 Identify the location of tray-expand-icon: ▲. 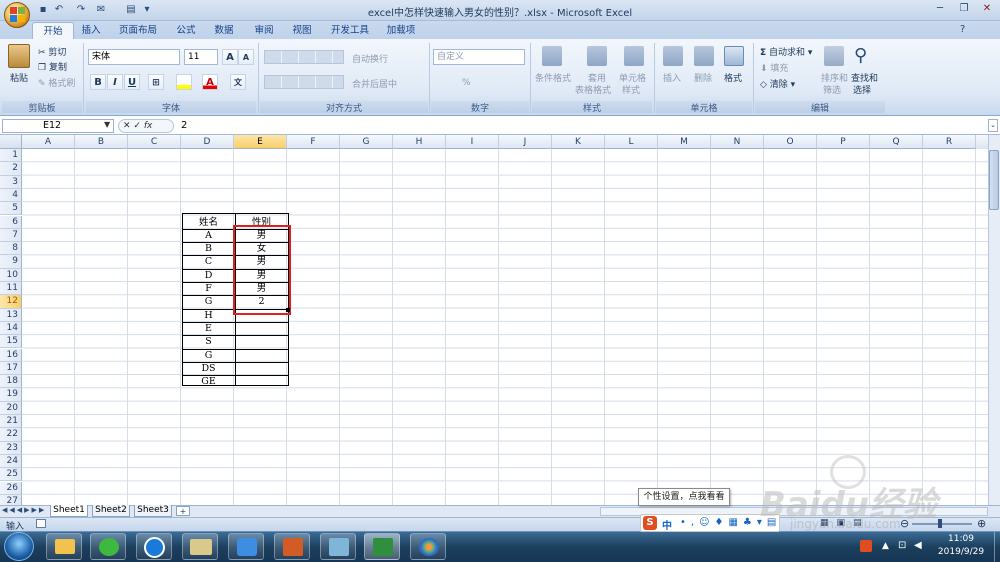
(885, 546).